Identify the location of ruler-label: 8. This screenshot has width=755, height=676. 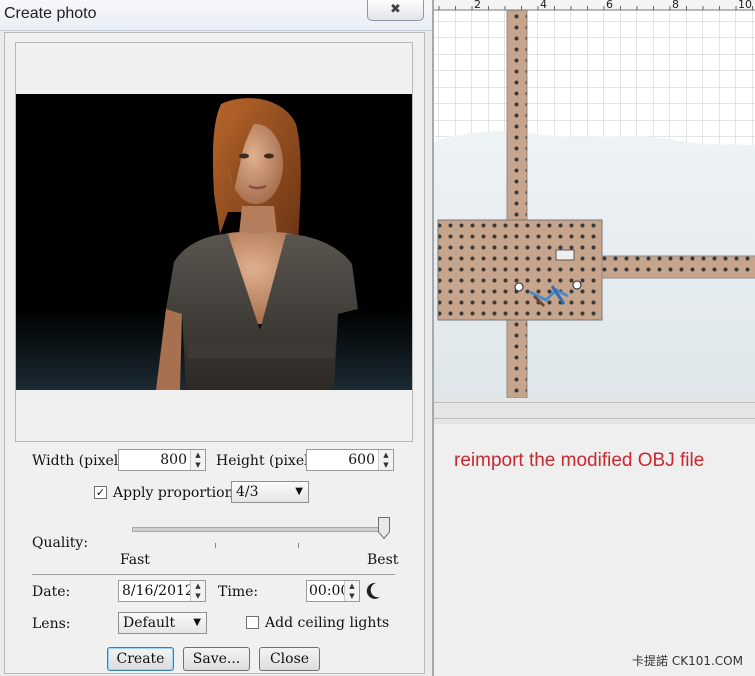
(675, 5).